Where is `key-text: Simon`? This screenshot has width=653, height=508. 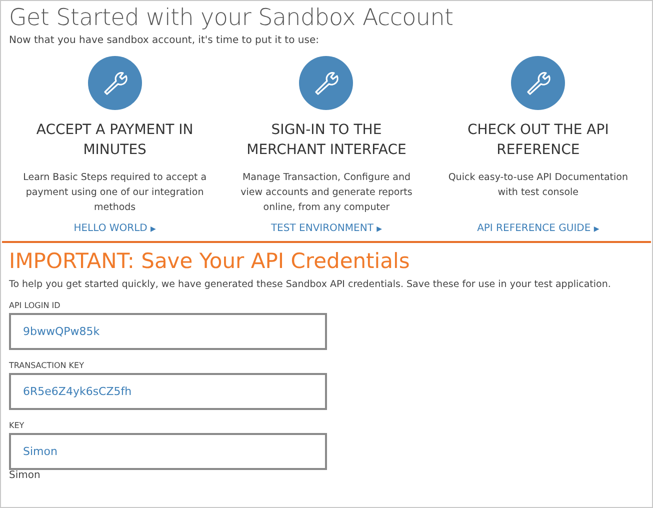 key-text: Simon is located at coordinates (25, 475).